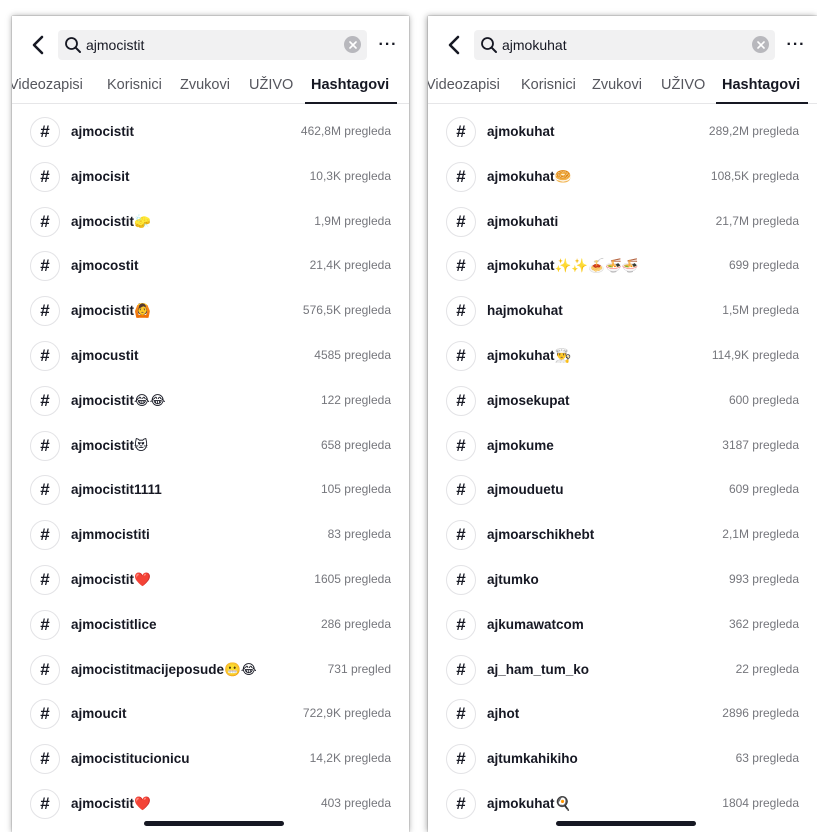  Describe the element at coordinates (210, 176) in the screenshot. I see `hashtag-result-row: # ajmocisit 10,3K pregleda` at that location.